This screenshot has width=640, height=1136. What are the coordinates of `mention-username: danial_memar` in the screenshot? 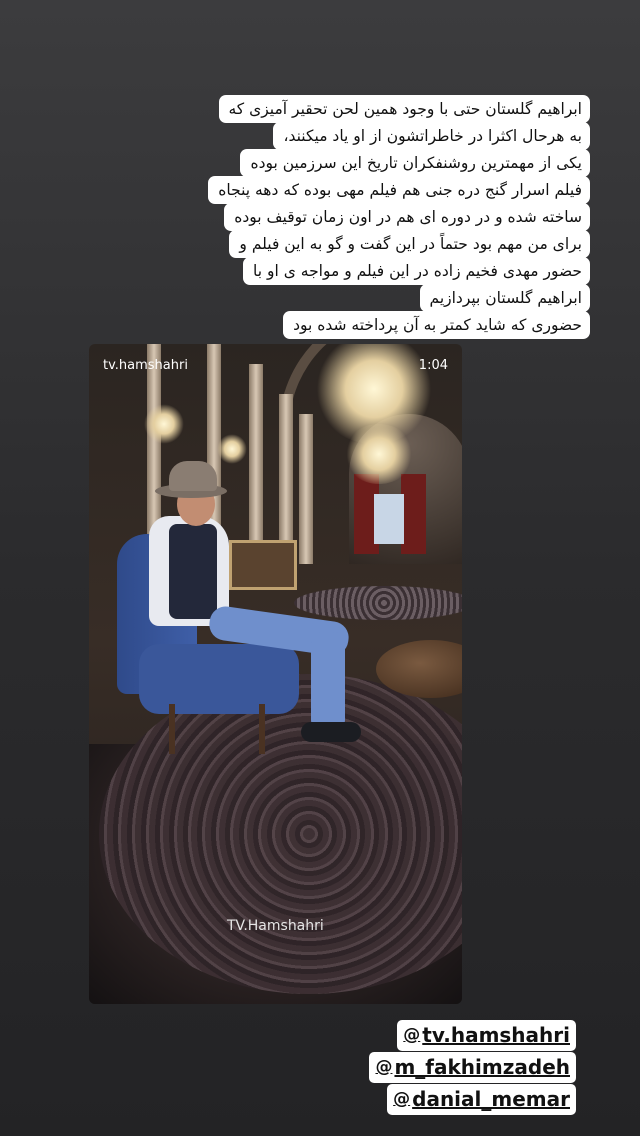 It's located at (491, 1099).